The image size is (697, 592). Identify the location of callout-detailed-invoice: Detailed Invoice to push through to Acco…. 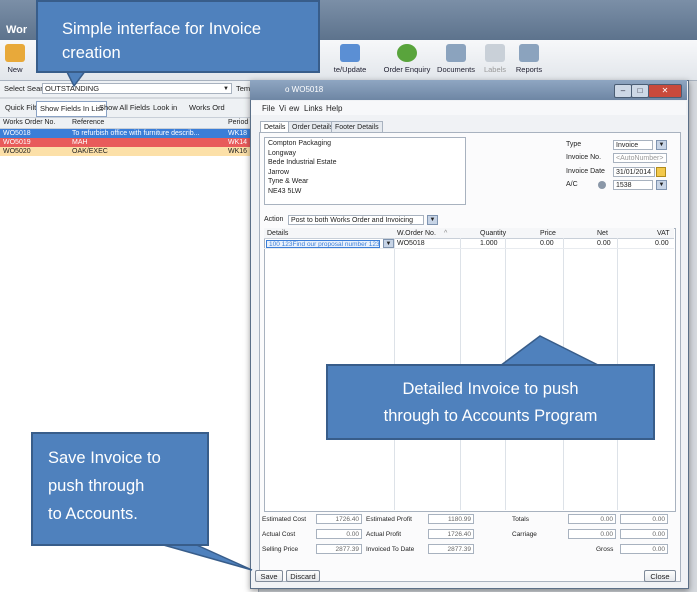
(490, 402).